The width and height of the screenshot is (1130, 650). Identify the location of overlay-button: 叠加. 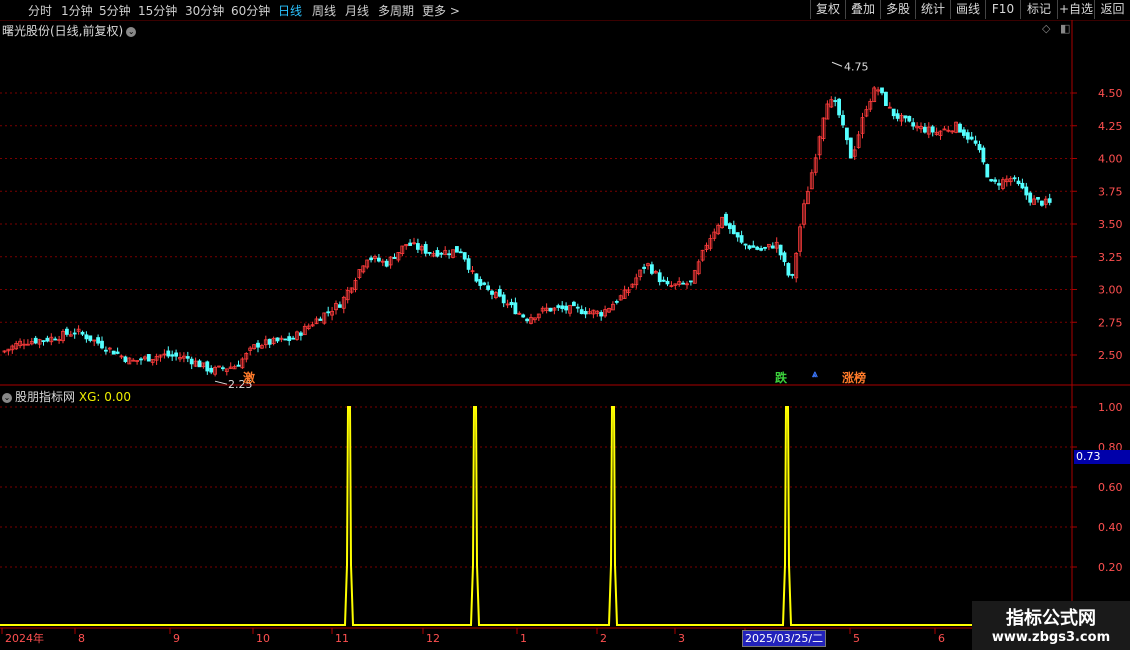
(862, 9).